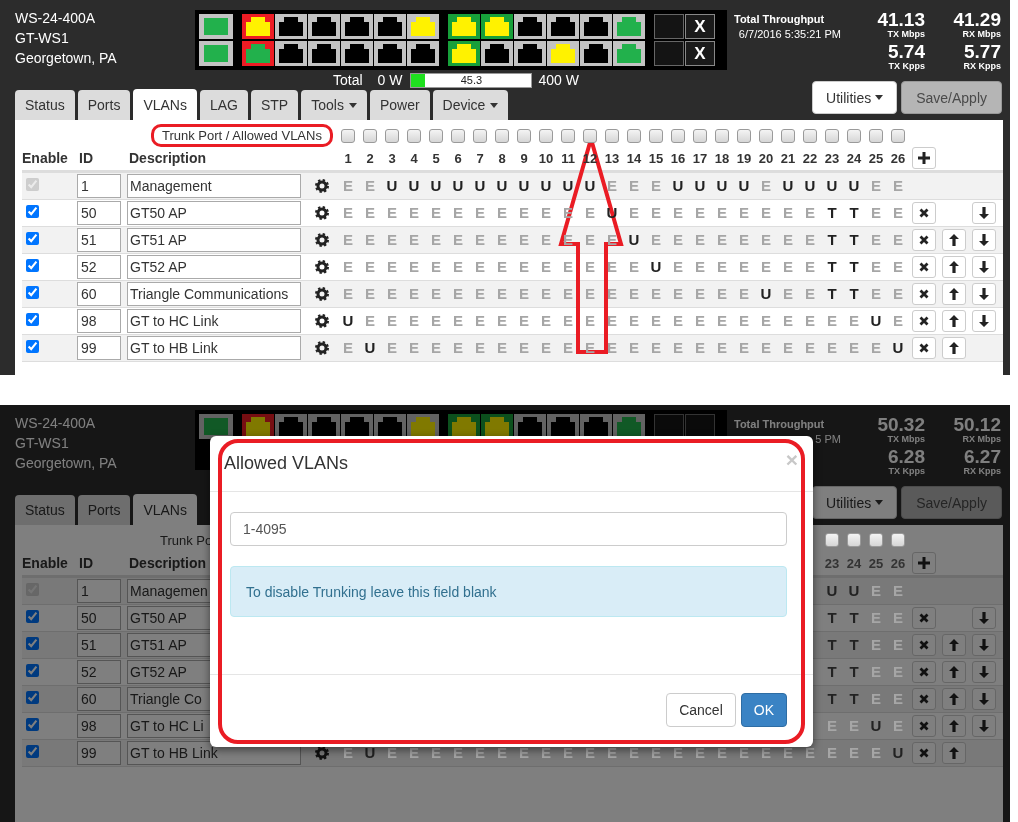  Describe the element at coordinates (678, 158) in the screenshot. I see `column-header: 16` at that location.